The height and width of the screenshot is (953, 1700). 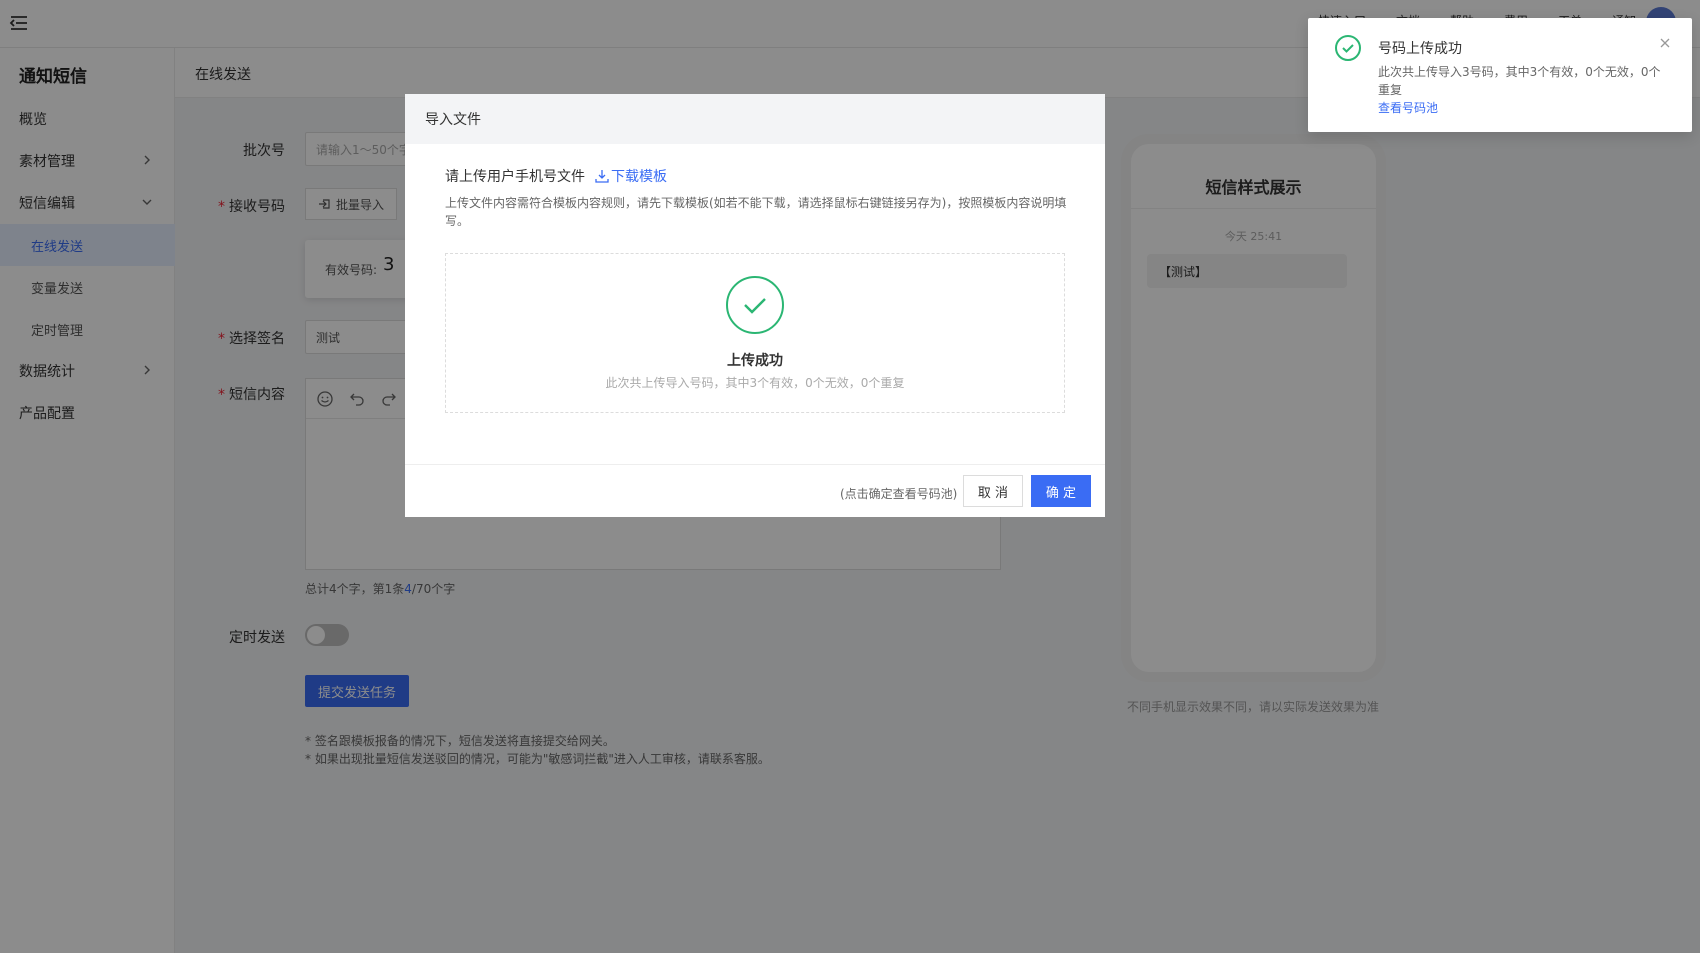 What do you see at coordinates (631, 176) in the screenshot?
I see `download-template-link: 下载模板` at bounding box center [631, 176].